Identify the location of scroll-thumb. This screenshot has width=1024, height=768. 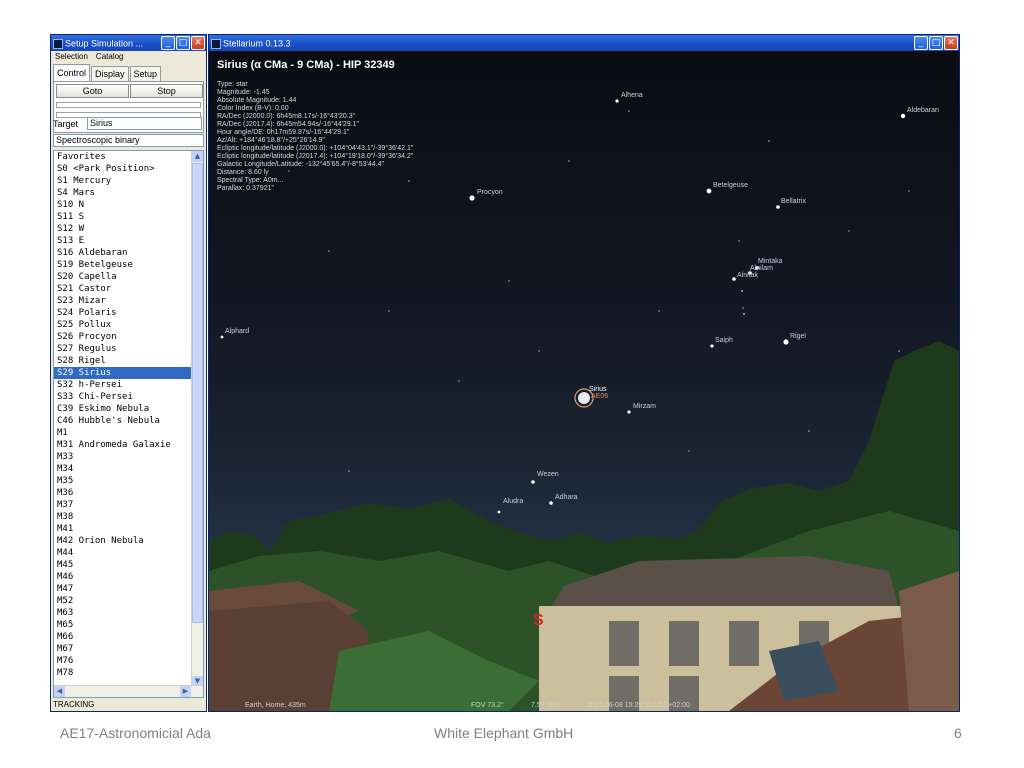
(197, 393).